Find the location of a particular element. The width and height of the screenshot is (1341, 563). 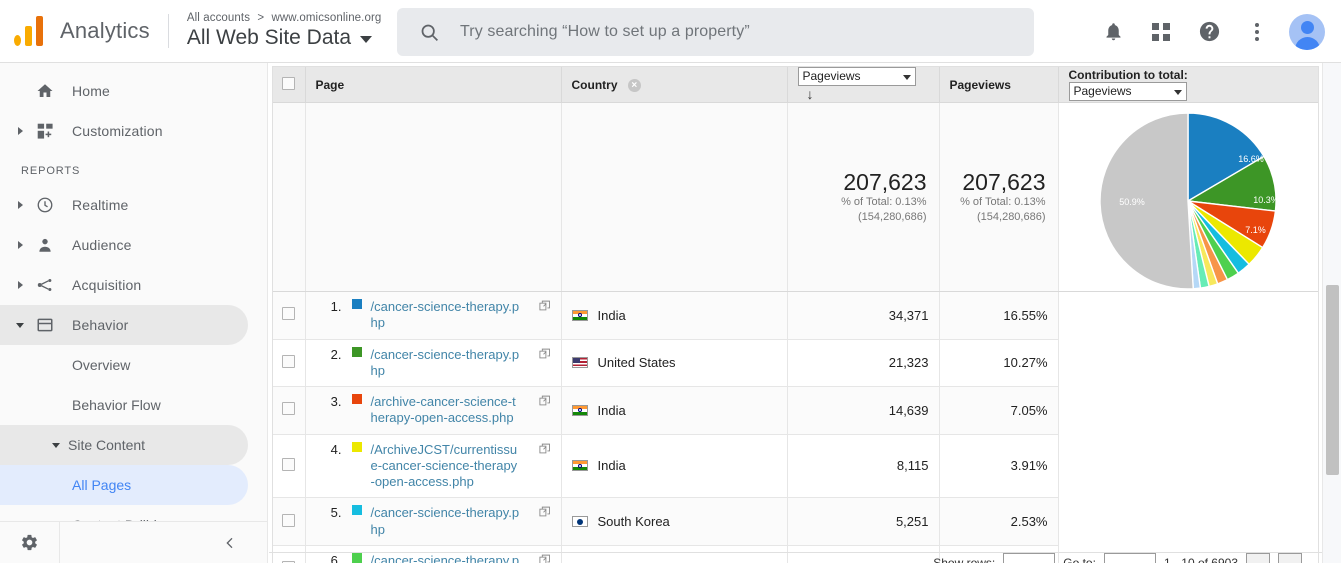

analytics-logo-group: Analytics is located at coordinates (82, 31).